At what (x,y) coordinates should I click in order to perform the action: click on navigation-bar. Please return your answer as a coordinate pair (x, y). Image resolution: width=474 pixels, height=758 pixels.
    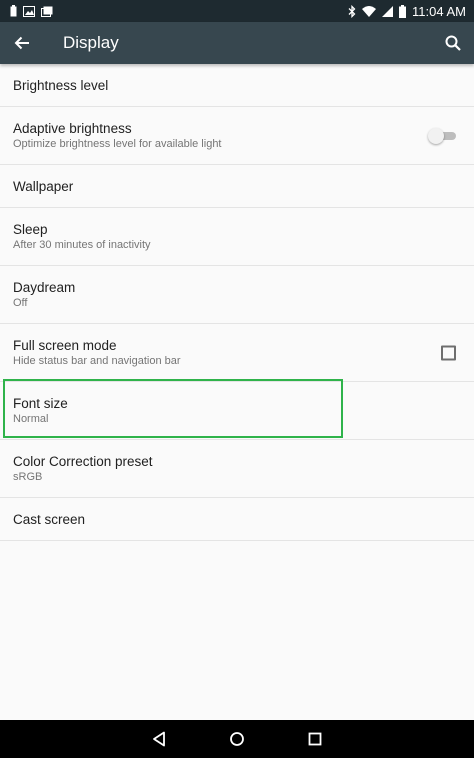
    Looking at the image, I should click on (237, 739).